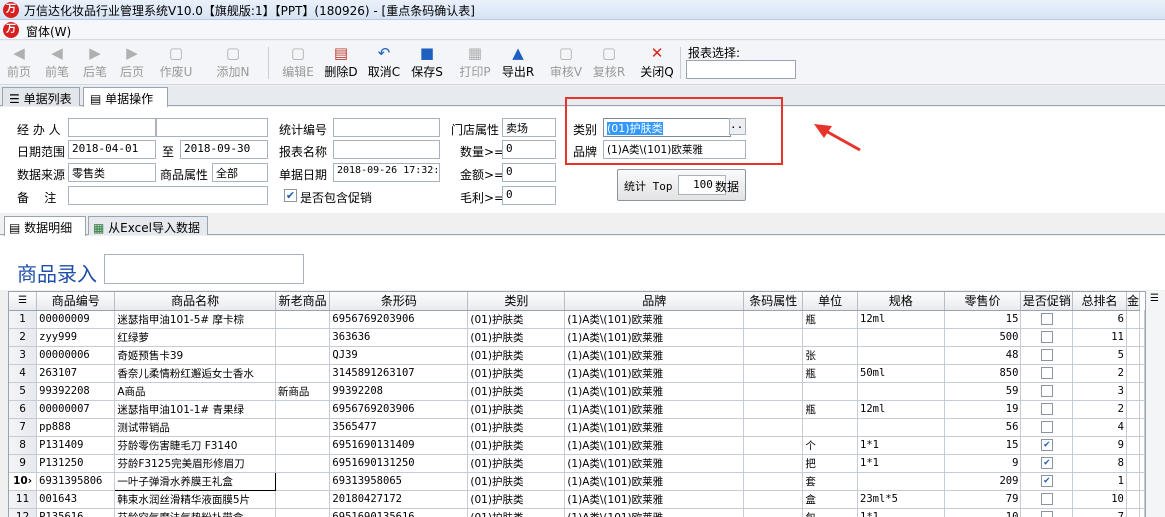 Image resolution: width=1165 pixels, height=517 pixels. Describe the element at coordinates (23, 499) in the screenshot. I see `row-number: 11` at that location.